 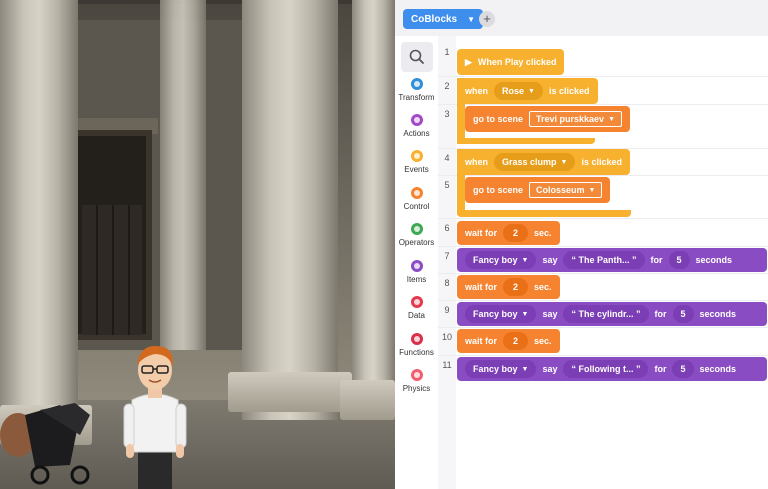 I want to click on target-dropdown: Grass clump ▼, so click(x=535, y=162).